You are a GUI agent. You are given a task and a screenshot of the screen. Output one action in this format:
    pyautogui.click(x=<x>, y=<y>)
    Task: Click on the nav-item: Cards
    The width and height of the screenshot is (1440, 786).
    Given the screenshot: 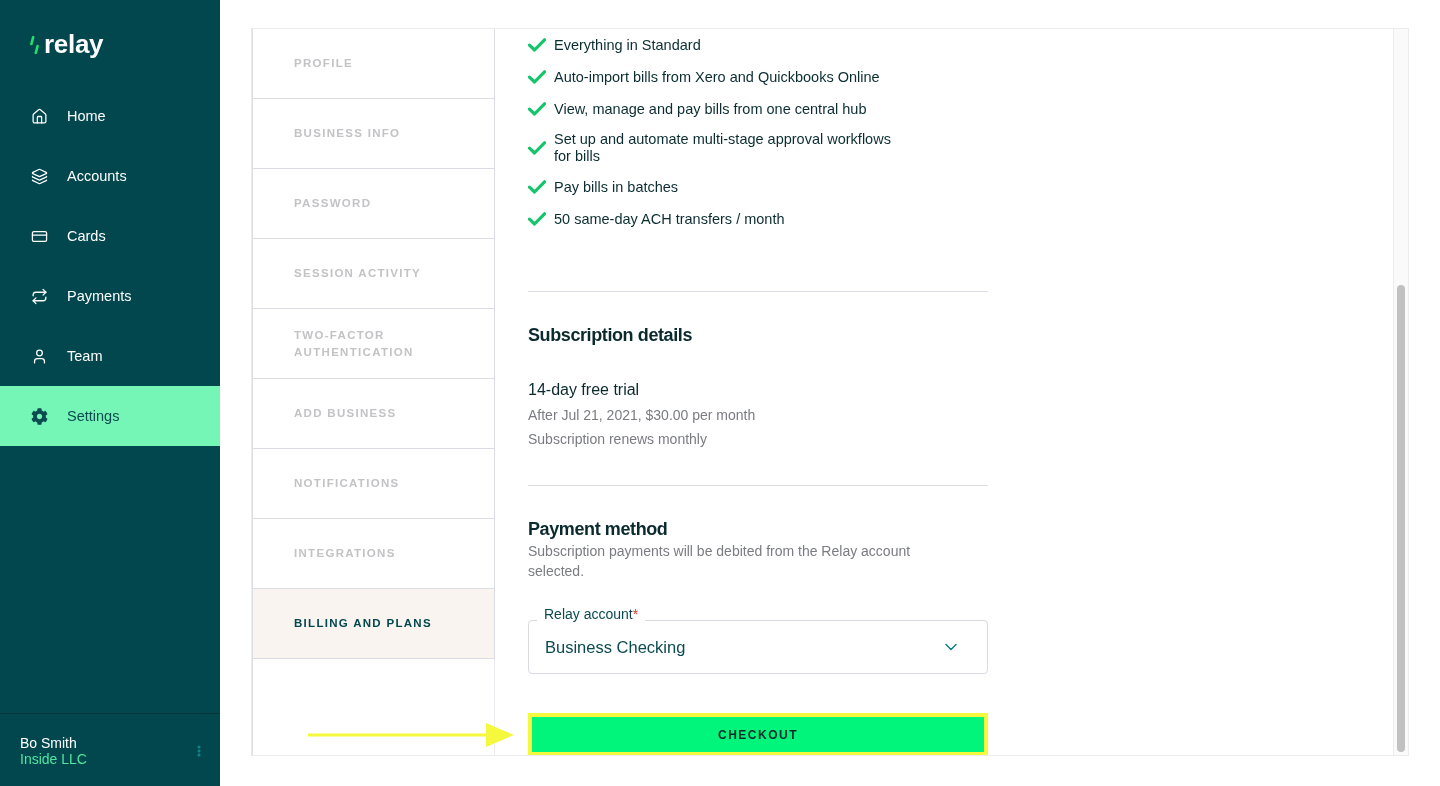 What is the action you would take?
    pyautogui.click(x=110, y=236)
    